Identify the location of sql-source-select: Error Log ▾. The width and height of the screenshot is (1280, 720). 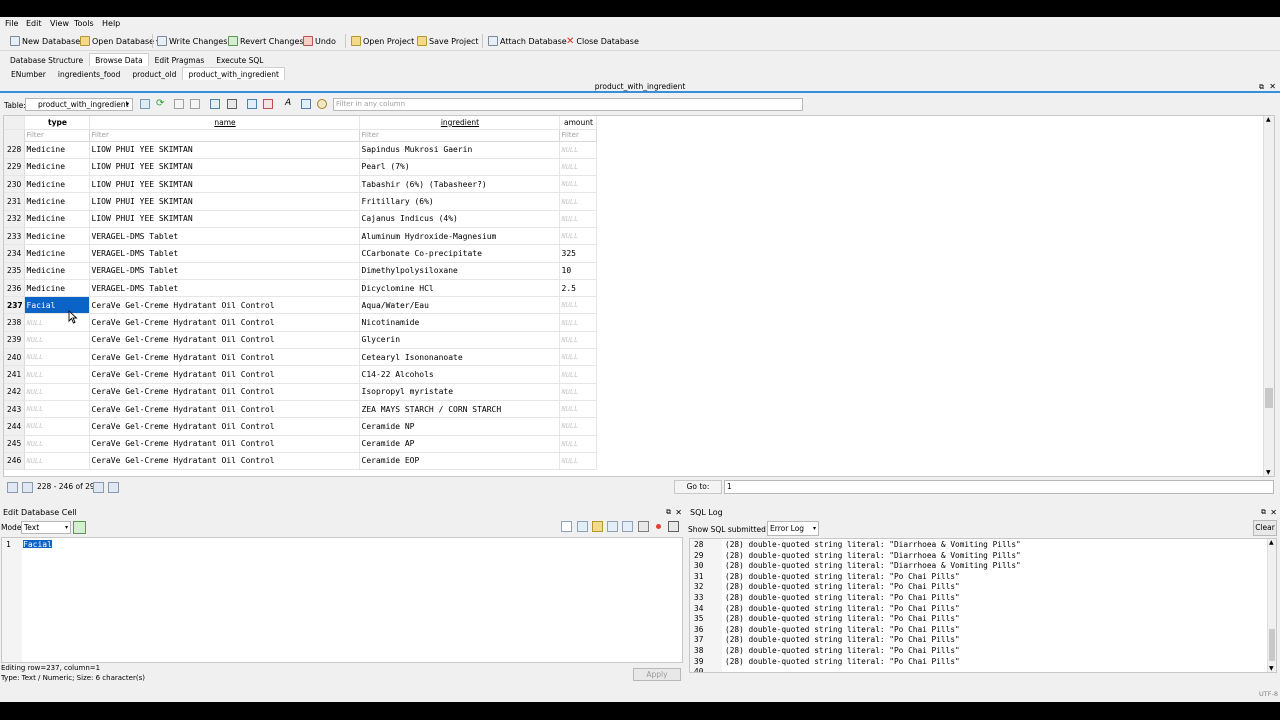
(793, 528).